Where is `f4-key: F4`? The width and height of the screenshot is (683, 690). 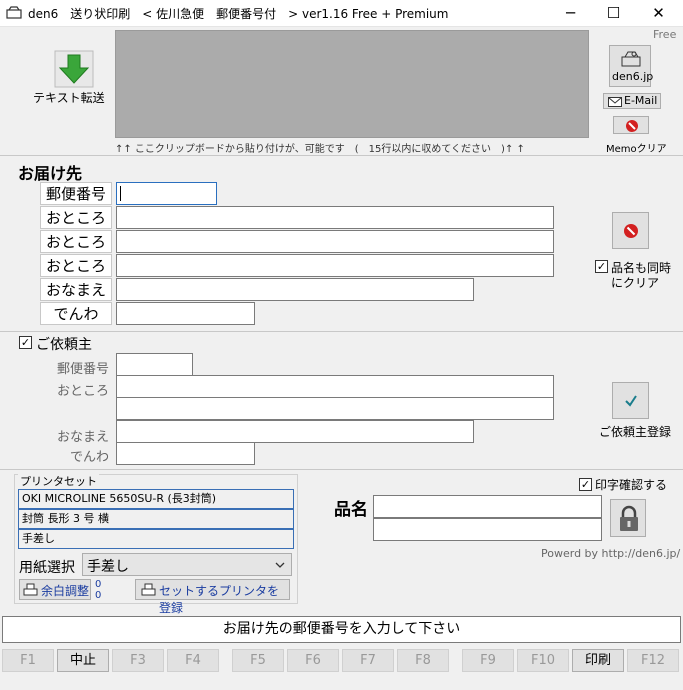 f4-key: F4 is located at coordinates (193, 660).